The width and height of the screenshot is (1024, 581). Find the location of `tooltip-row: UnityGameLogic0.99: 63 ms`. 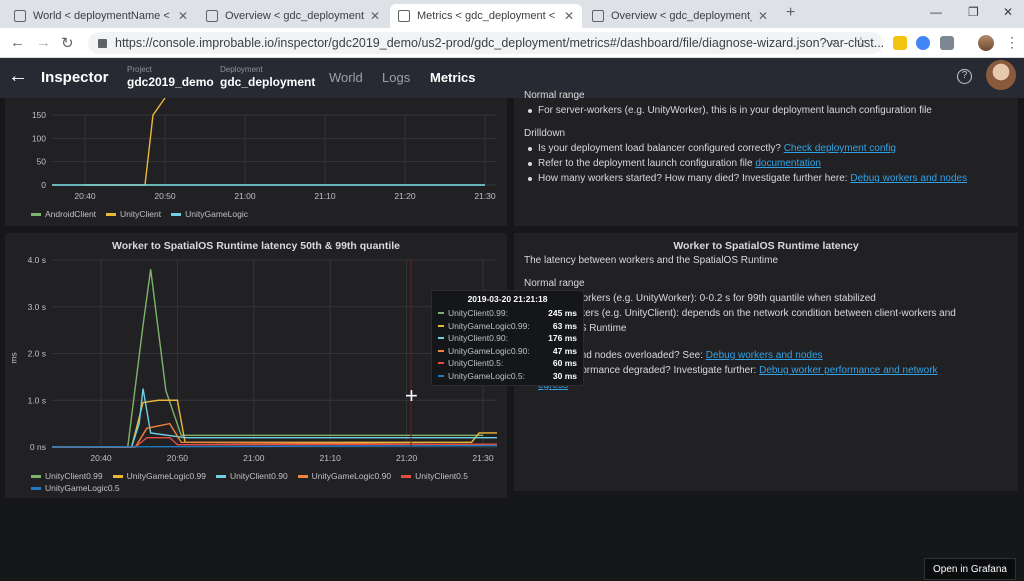

tooltip-row: UnityGameLogic0.99: 63 ms is located at coordinates (507, 326).